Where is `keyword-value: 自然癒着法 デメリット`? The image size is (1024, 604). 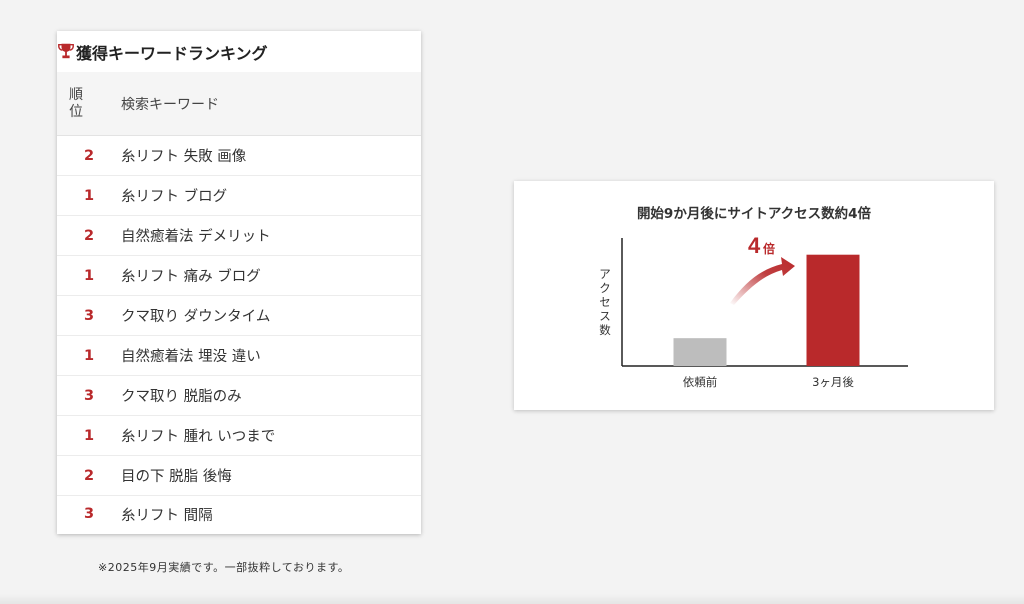
keyword-value: 自然癒着法 デメリット is located at coordinates (196, 237).